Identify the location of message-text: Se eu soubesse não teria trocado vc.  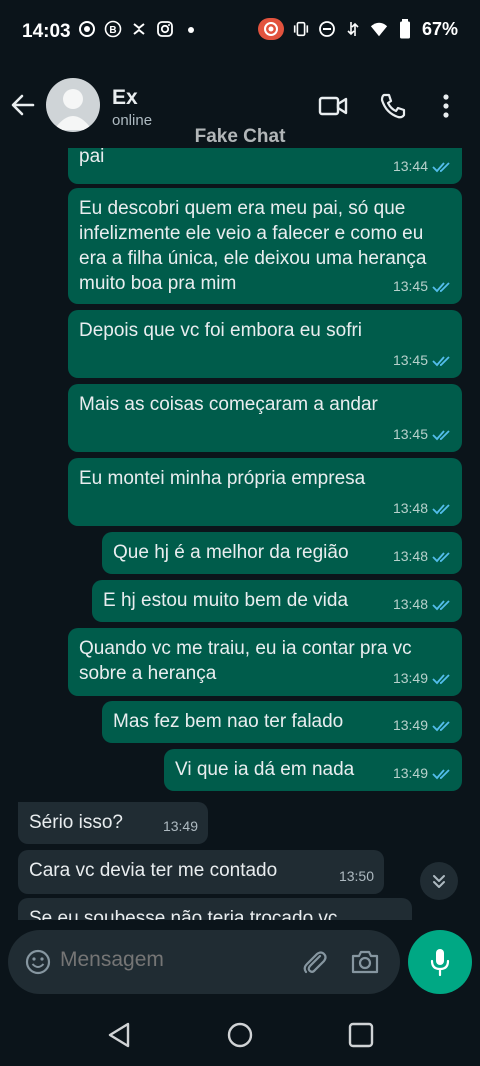
(183, 914).